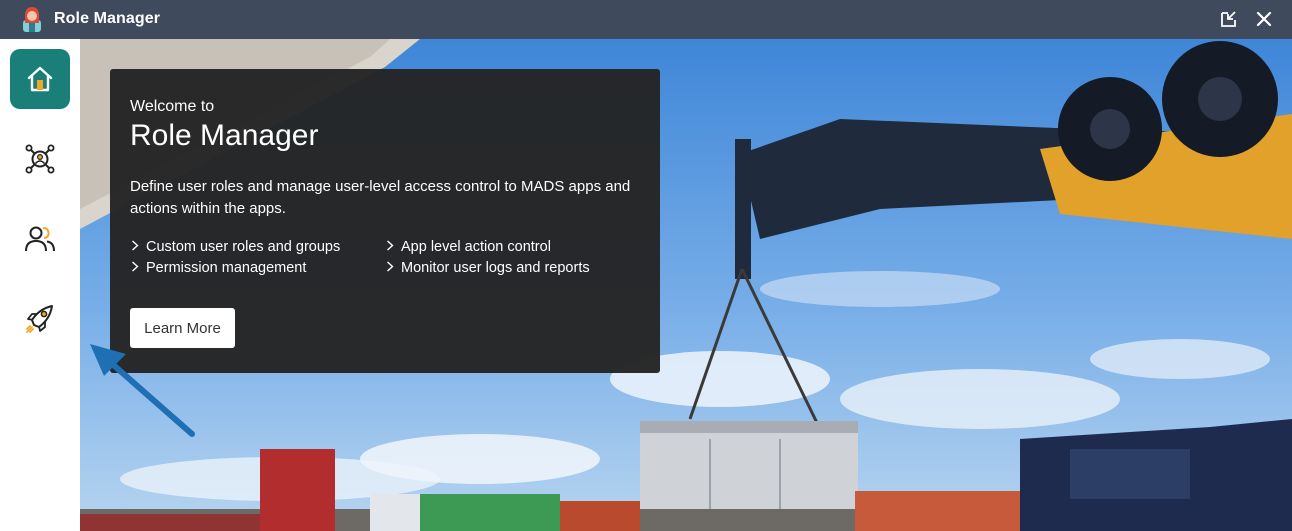 The width and height of the screenshot is (1292, 531). I want to click on sidebar-item-users, so click(40, 239).